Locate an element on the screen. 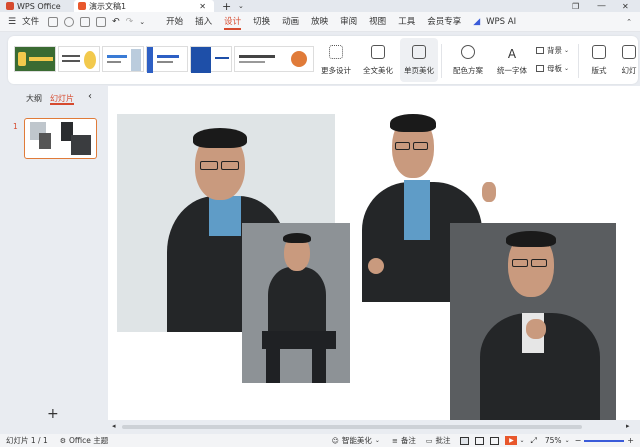  menu-tools: 工具 is located at coordinates (406, 22).